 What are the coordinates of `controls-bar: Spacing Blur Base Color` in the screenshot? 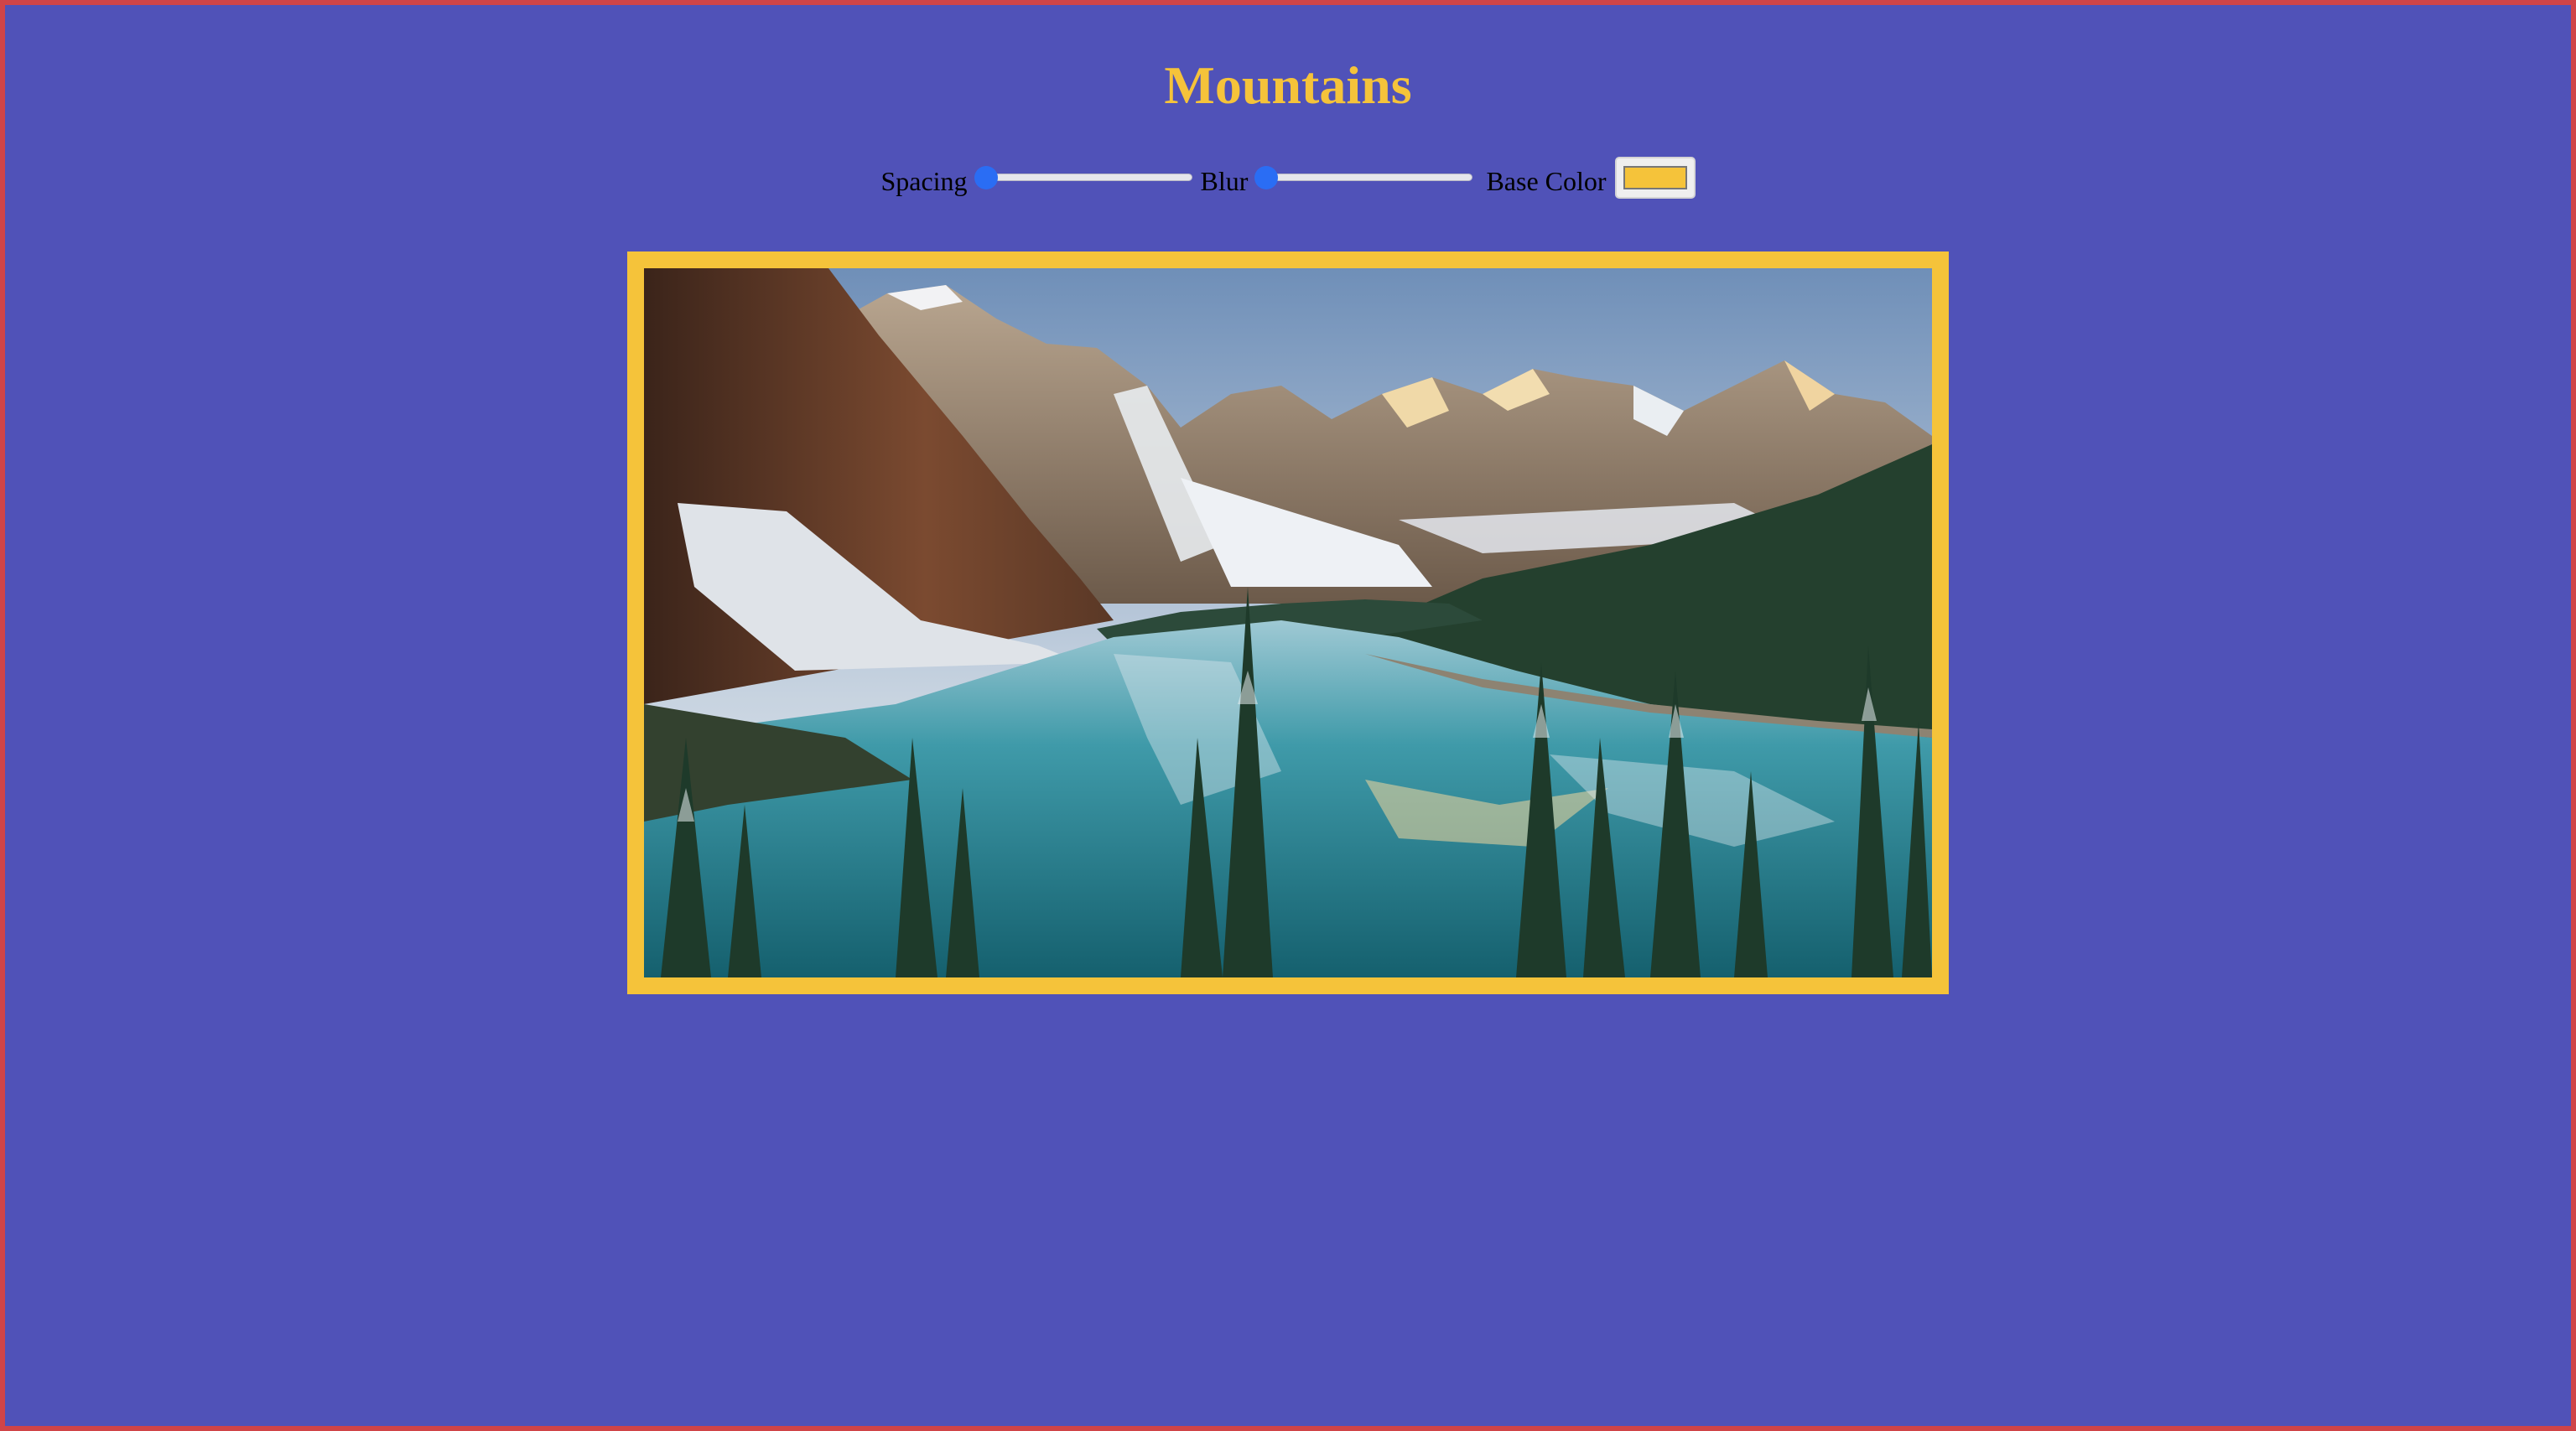 It's located at (1288, 177).